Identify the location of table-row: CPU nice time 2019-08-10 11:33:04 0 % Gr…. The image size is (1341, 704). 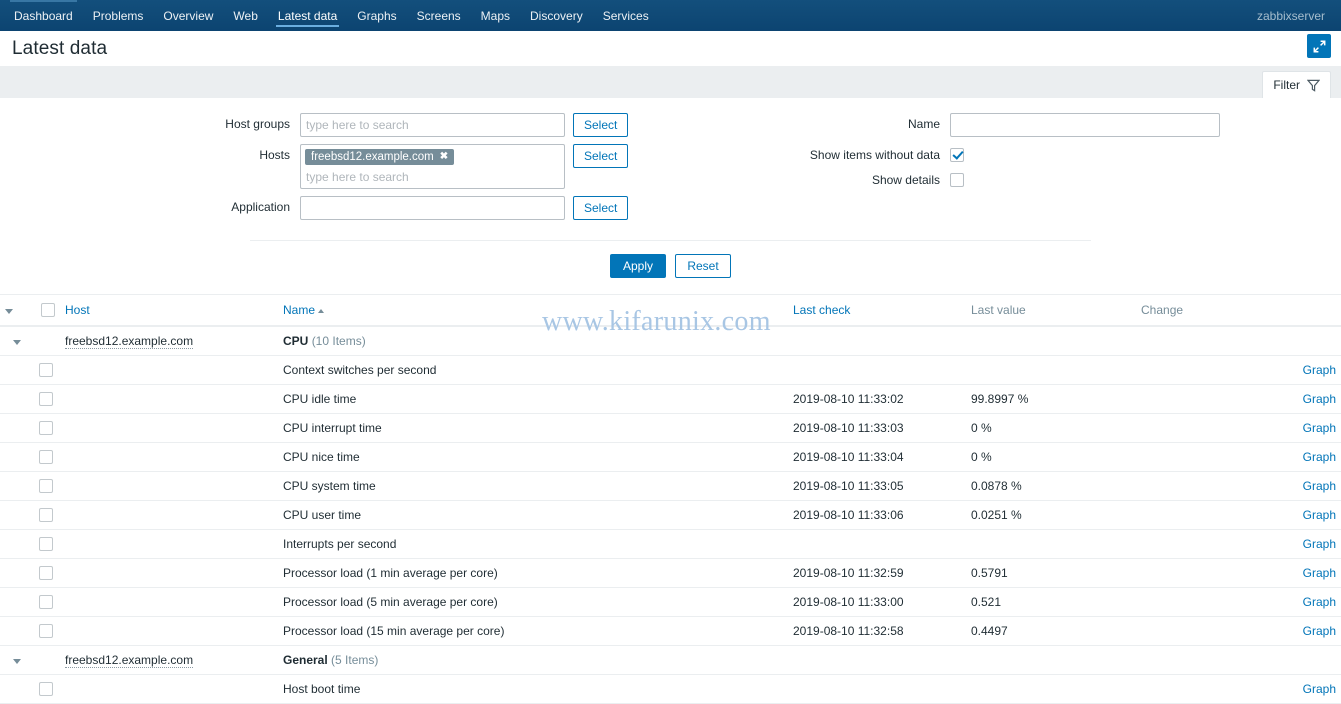
(670, 457).